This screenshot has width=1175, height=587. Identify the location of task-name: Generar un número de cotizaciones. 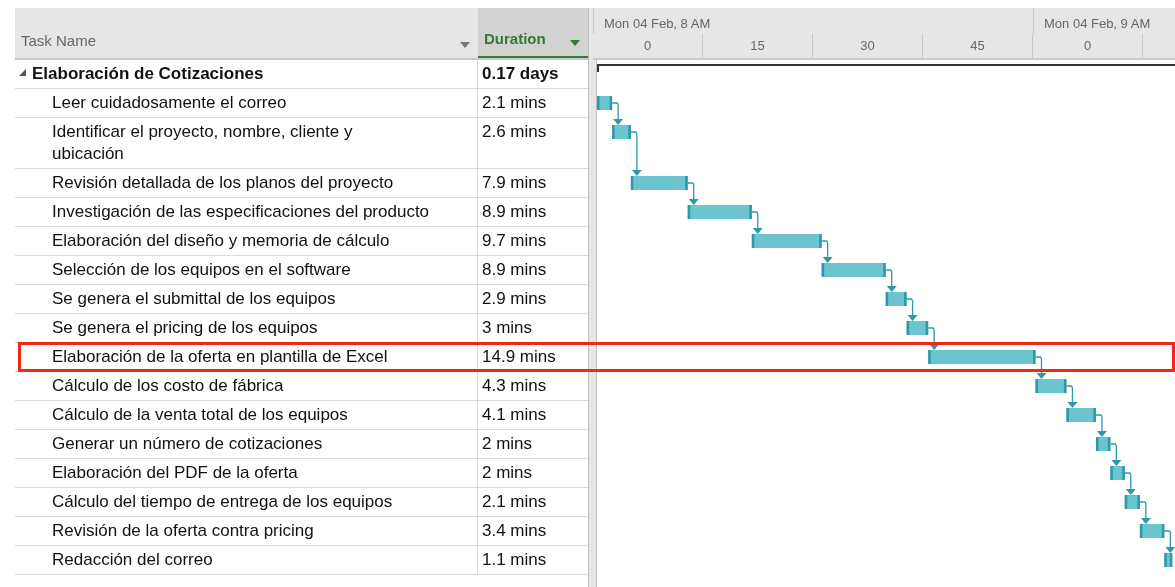
(187, 444).